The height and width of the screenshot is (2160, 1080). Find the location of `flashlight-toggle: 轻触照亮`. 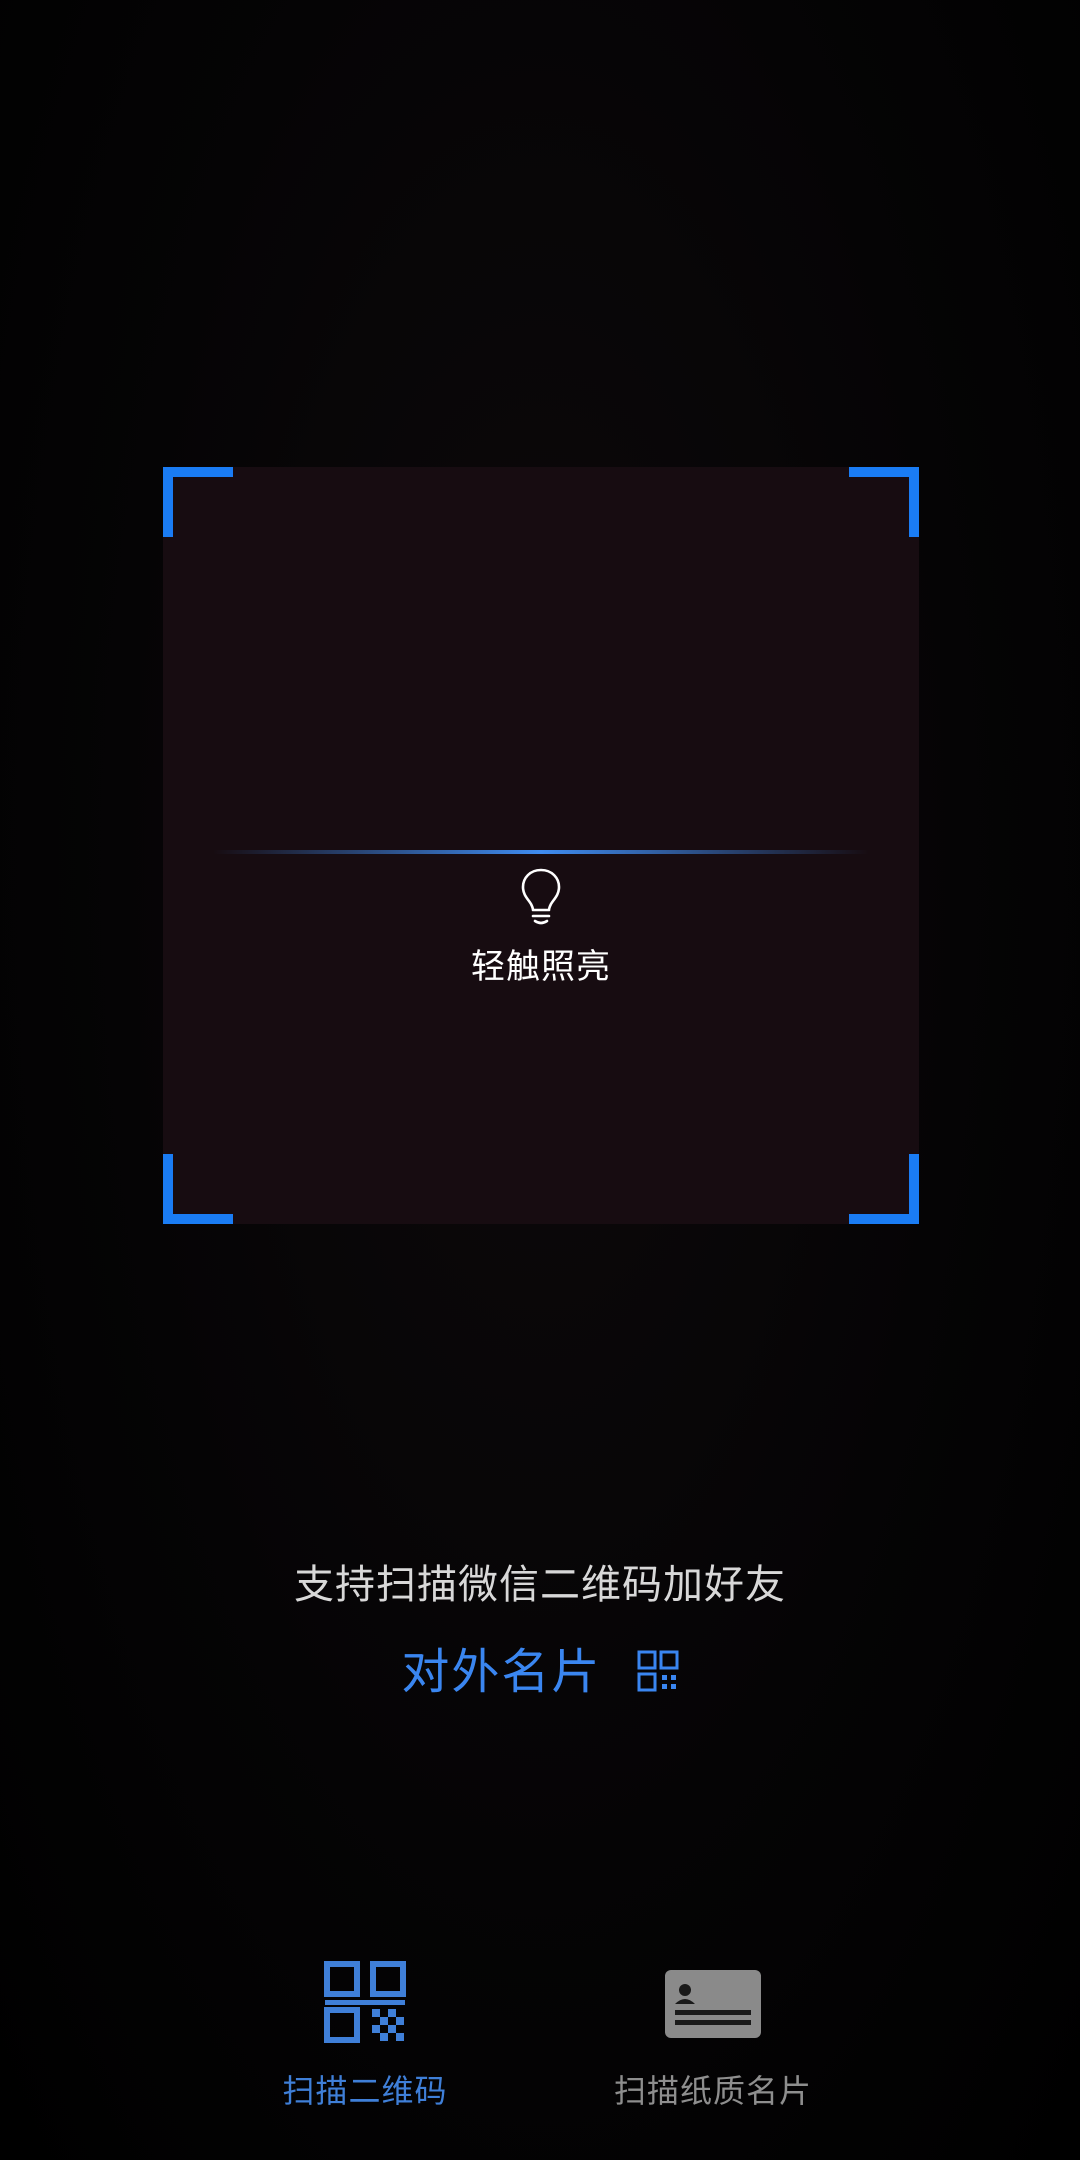

flashlight-toggle: 轻触照亮 is located at coordinates (541, 927).